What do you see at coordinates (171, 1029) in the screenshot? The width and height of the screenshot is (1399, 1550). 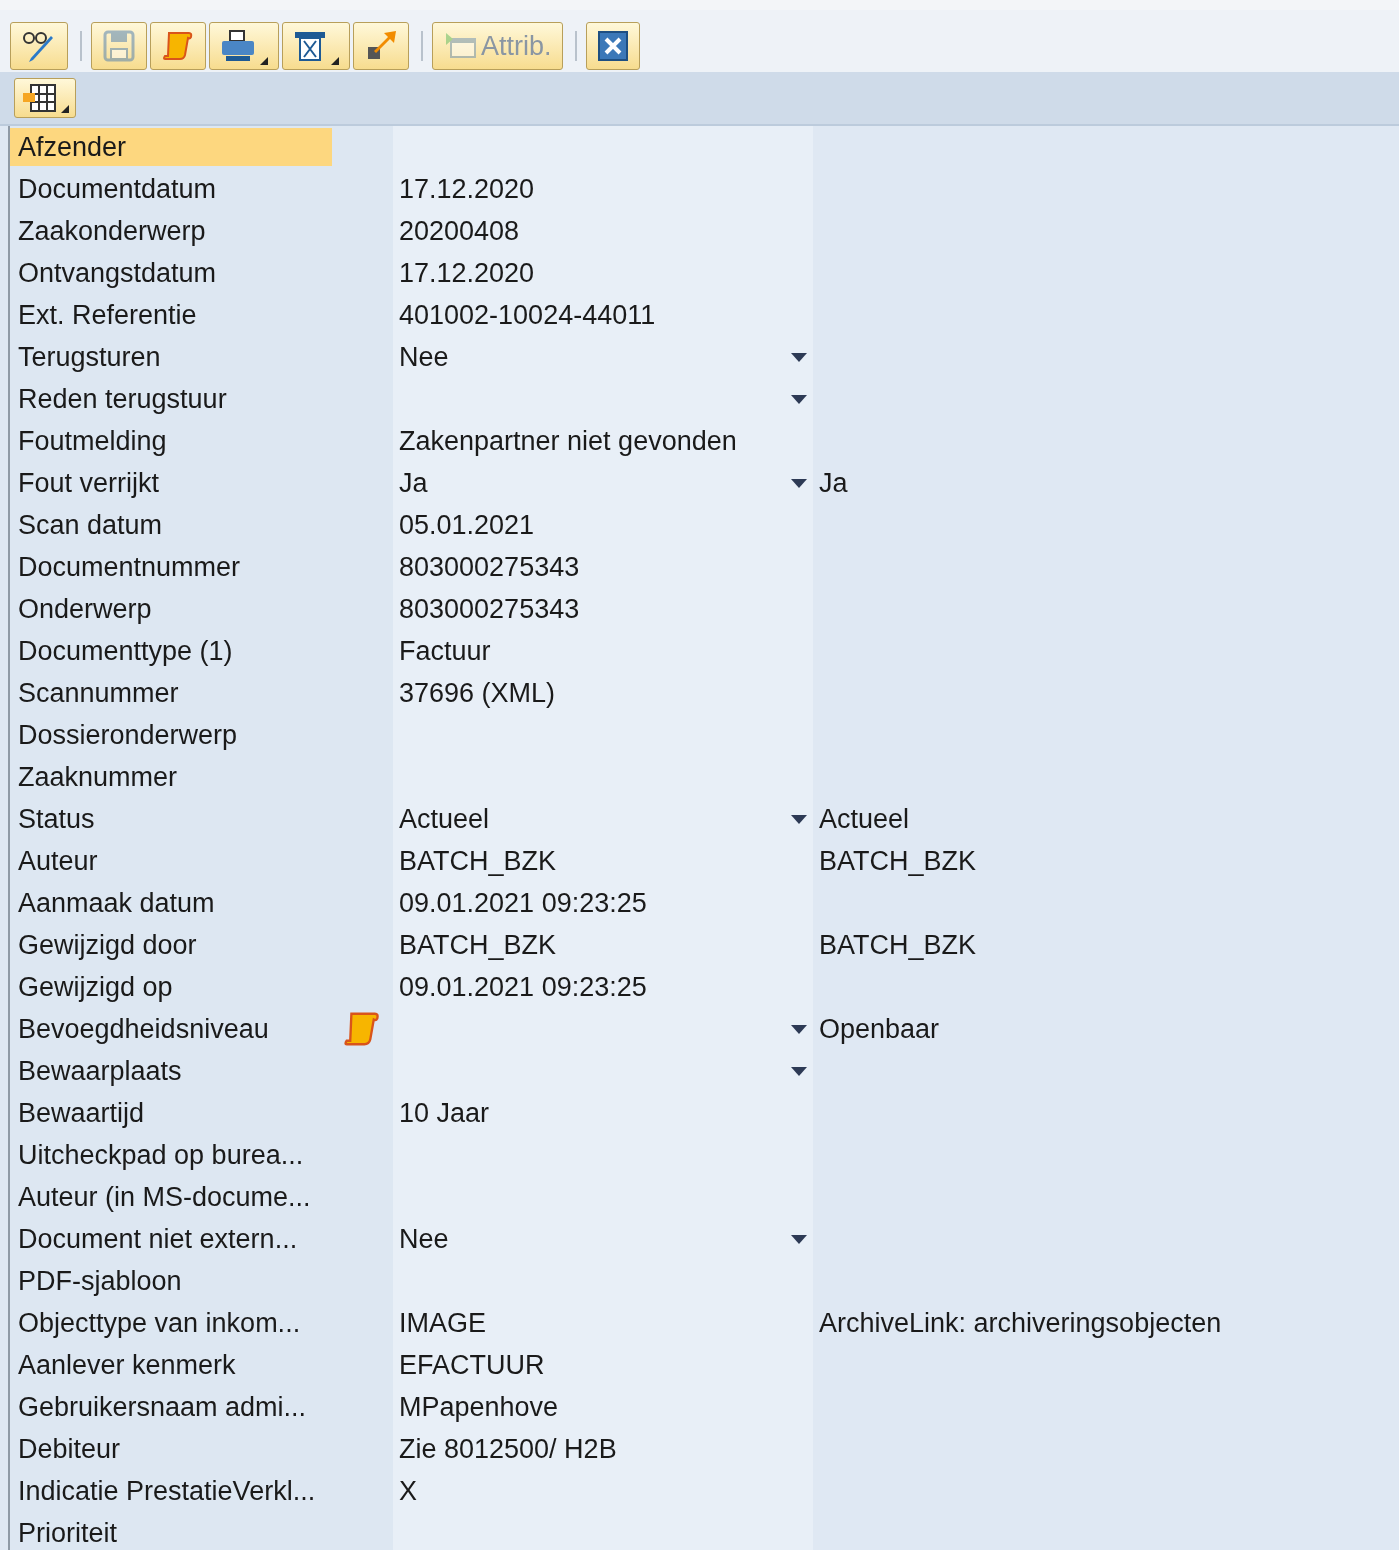 I see `field-label: Bevoegdheidsniveau` at bounding box center [171, 1029].